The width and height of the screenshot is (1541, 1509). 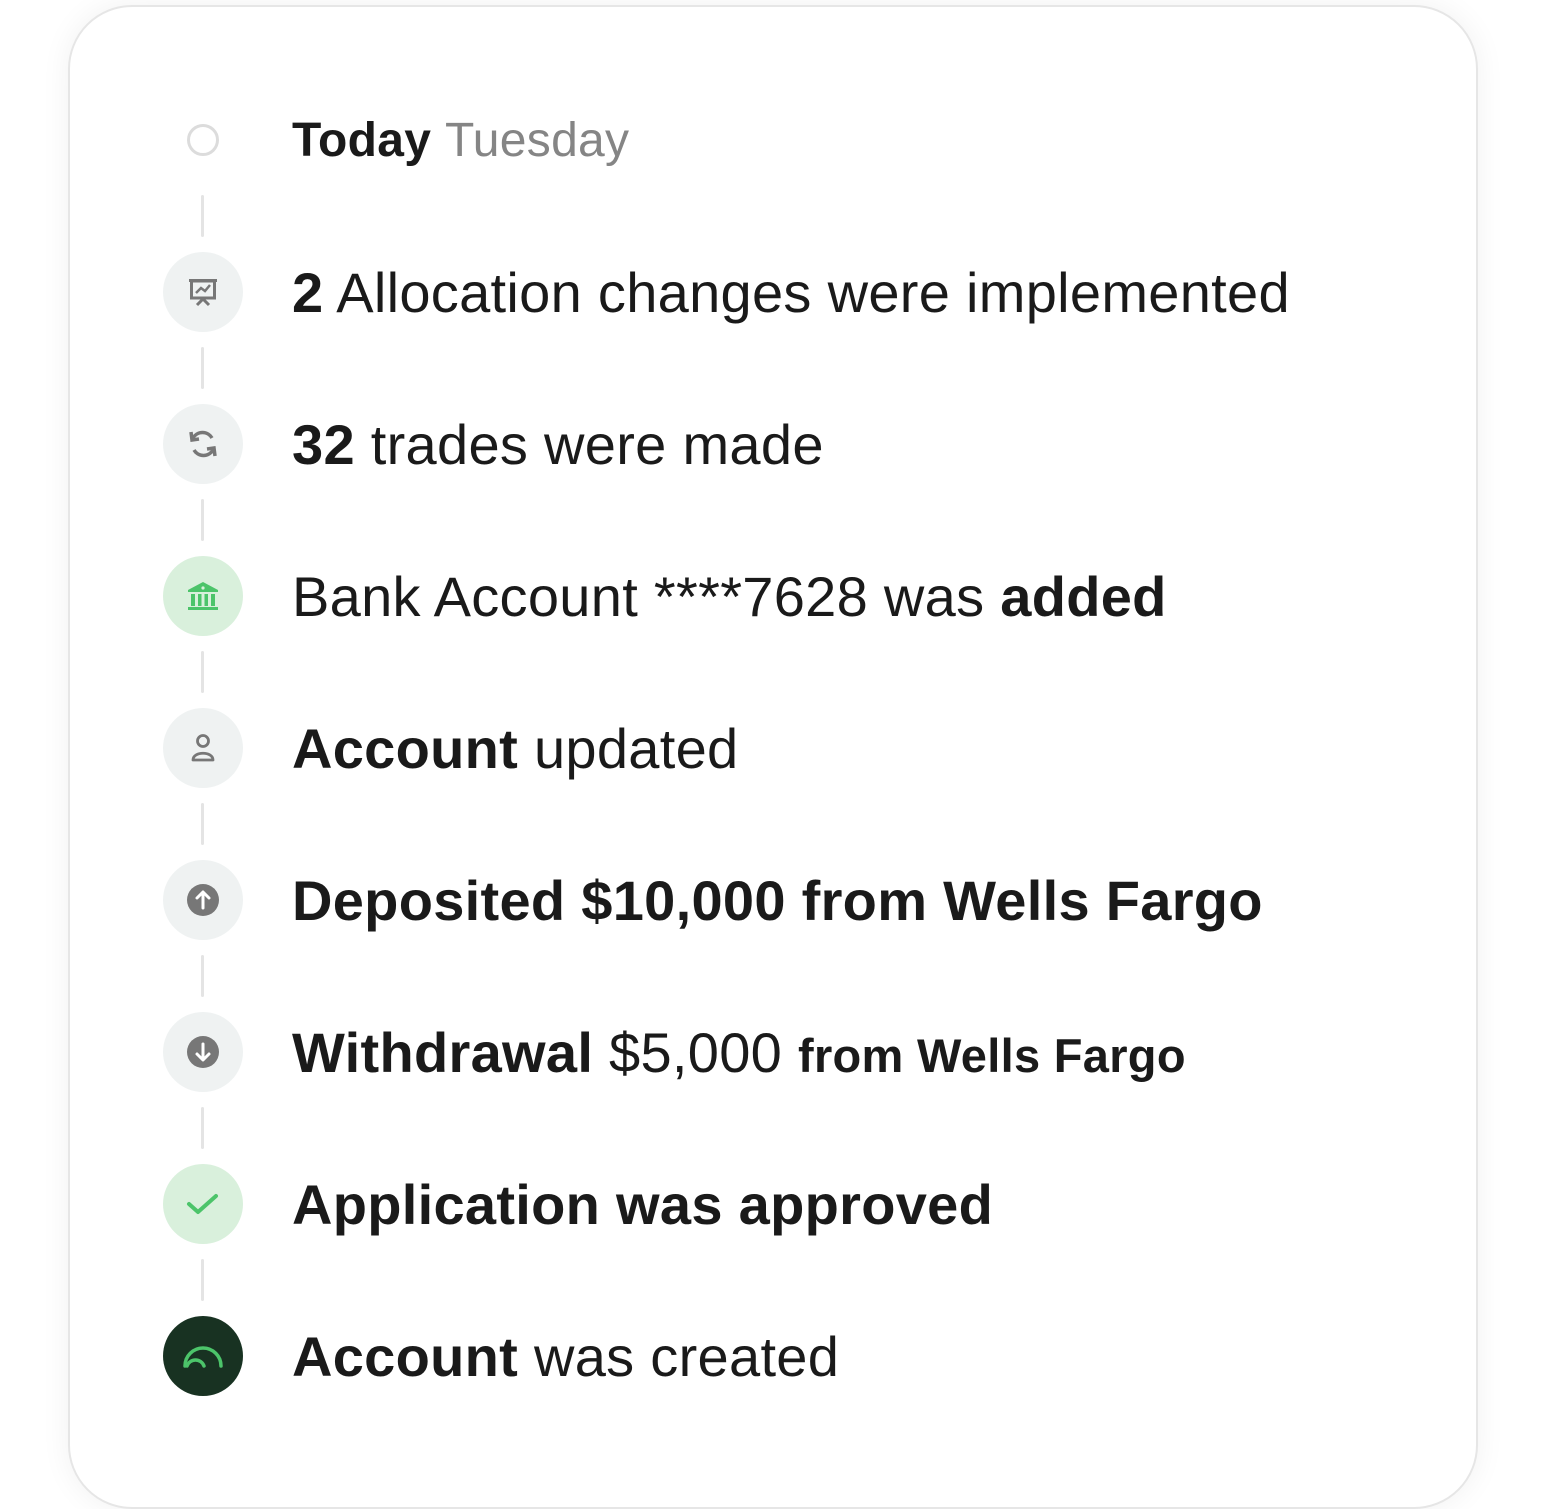 I want to click on timeline-header: Today Tuesday, so click(x=396, y=140).